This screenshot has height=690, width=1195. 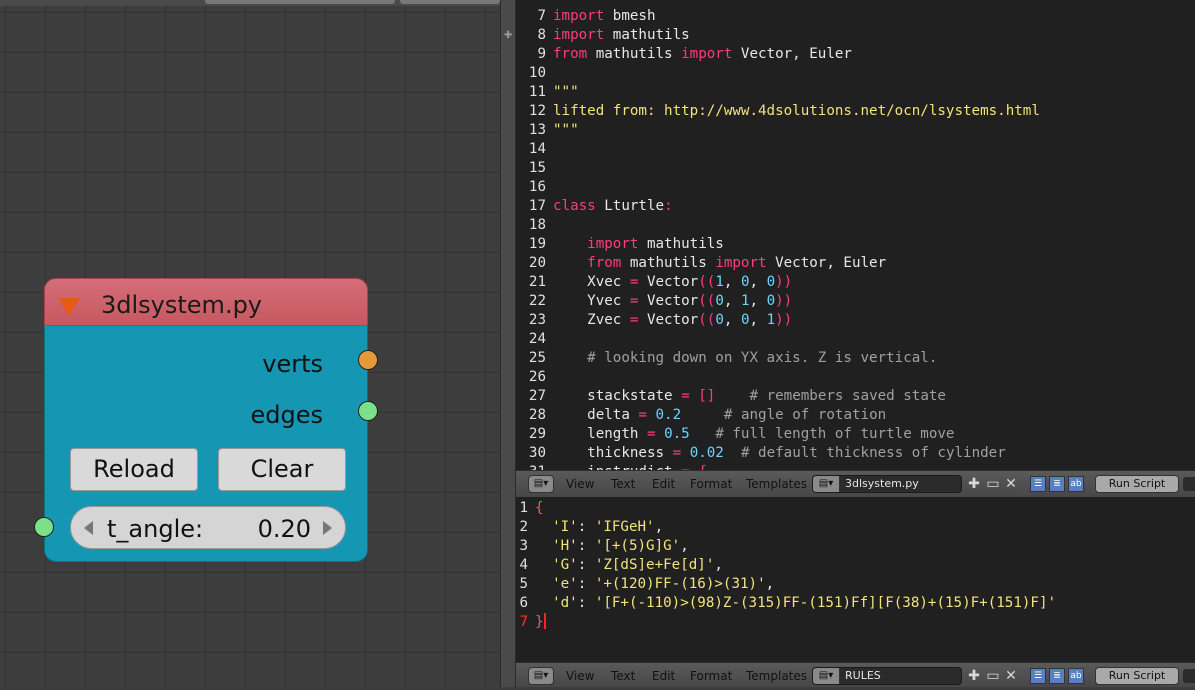 I want to click on code-token: ,, so click(x=758, y=282).